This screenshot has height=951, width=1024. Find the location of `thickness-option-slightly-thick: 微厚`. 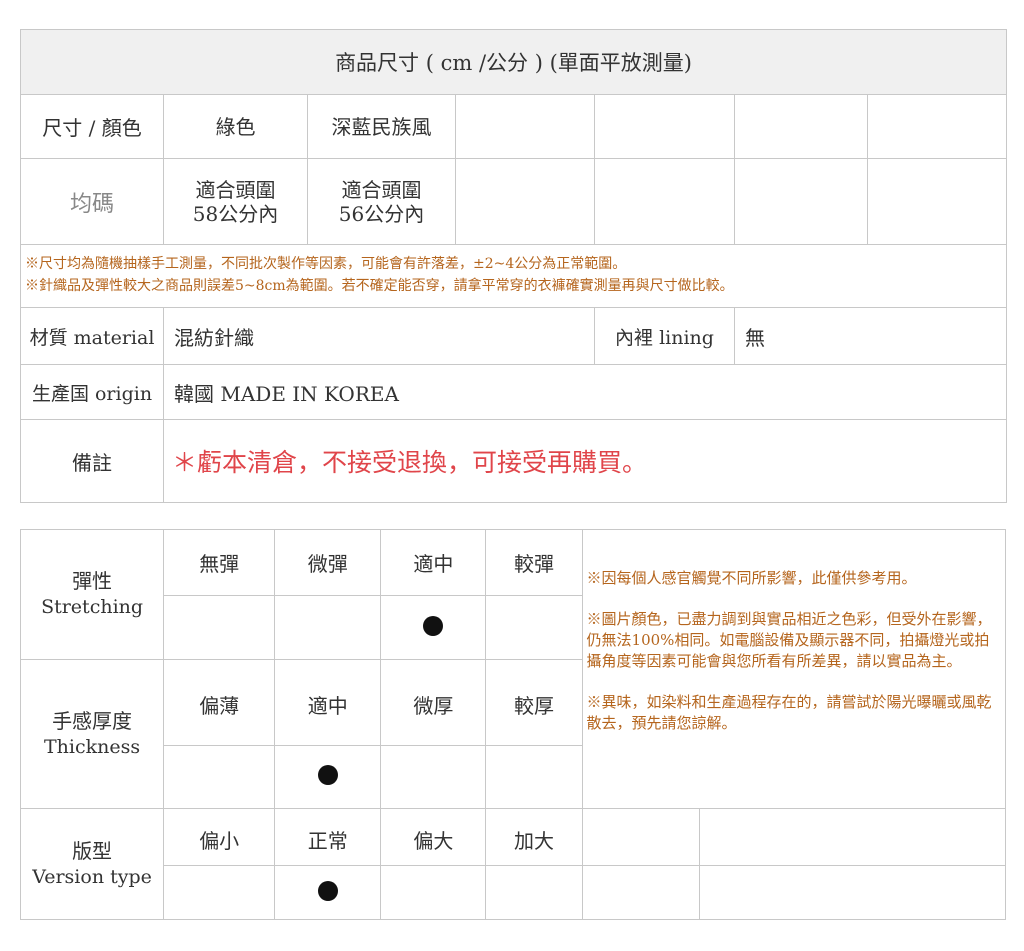

thickness-option-slightly-thick: 微厚 is located at coordinates (433, 702).